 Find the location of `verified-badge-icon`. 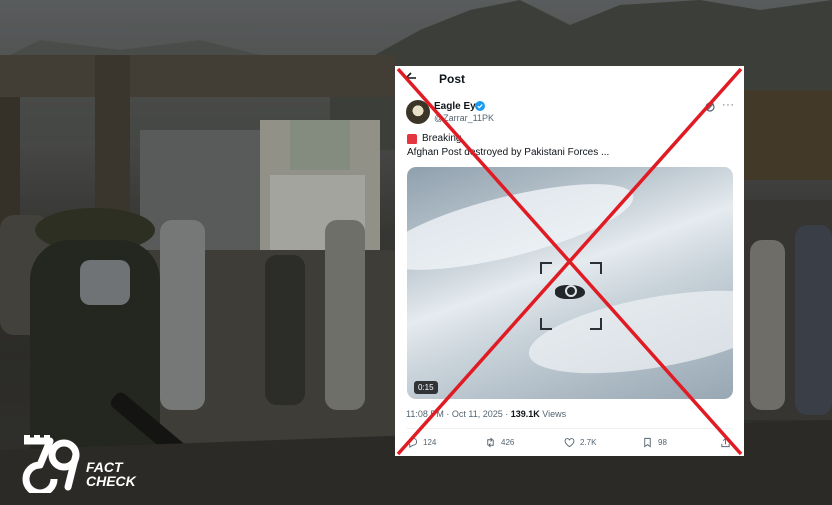

verified-badge-icon is located at coordinates (480, 106).